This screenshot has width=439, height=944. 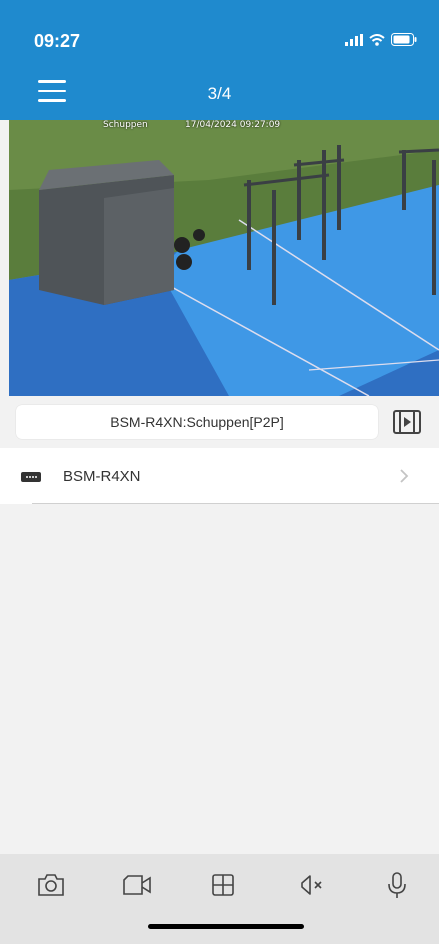 What do you see at coordinates (57, 41) in the screenshot?
I see `status-time: 09:27` at bounding box center [57, 41].